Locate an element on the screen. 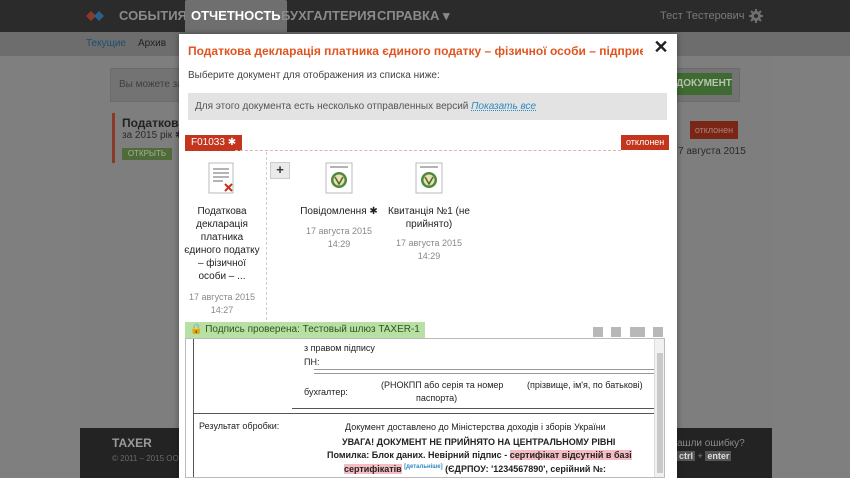 Image resolution: width=850 pixels, height=478 pixels. footer-copyright: © 2011 – 2015 ОО is located at coordinates (145, 458).